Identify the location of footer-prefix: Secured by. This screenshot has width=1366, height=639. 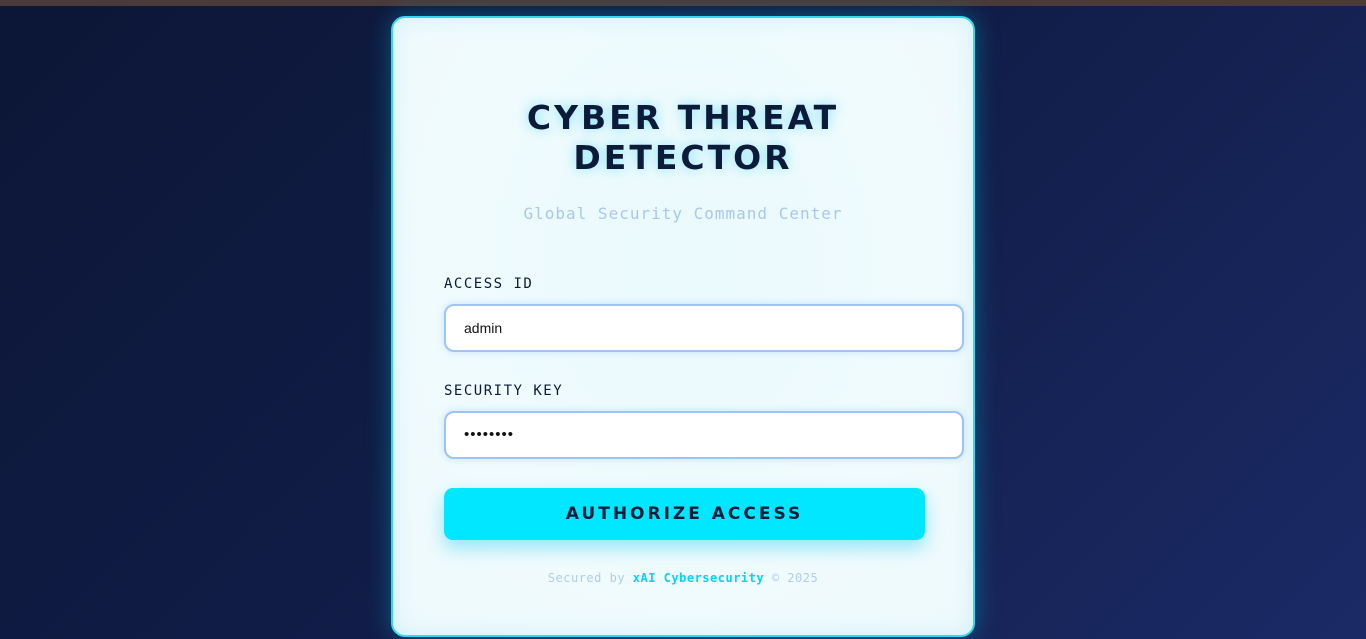
(586, 578).